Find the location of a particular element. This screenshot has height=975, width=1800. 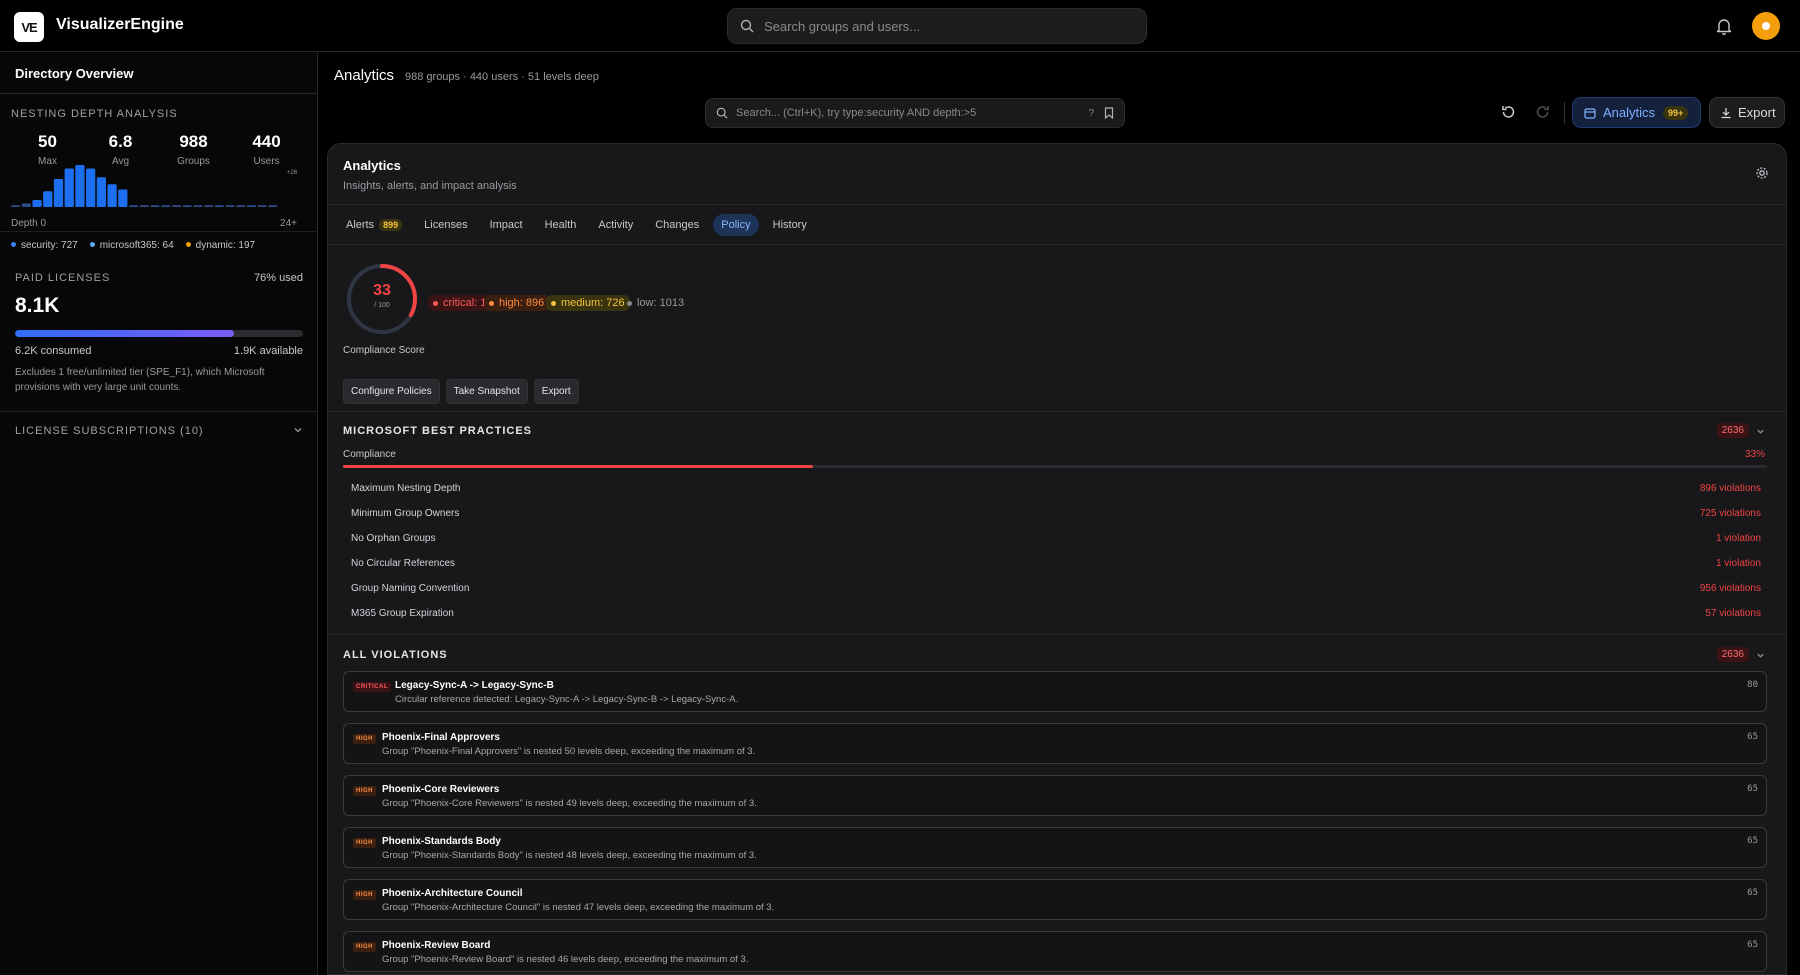

tab-impact: Impact is located at coordinates (506, 225).